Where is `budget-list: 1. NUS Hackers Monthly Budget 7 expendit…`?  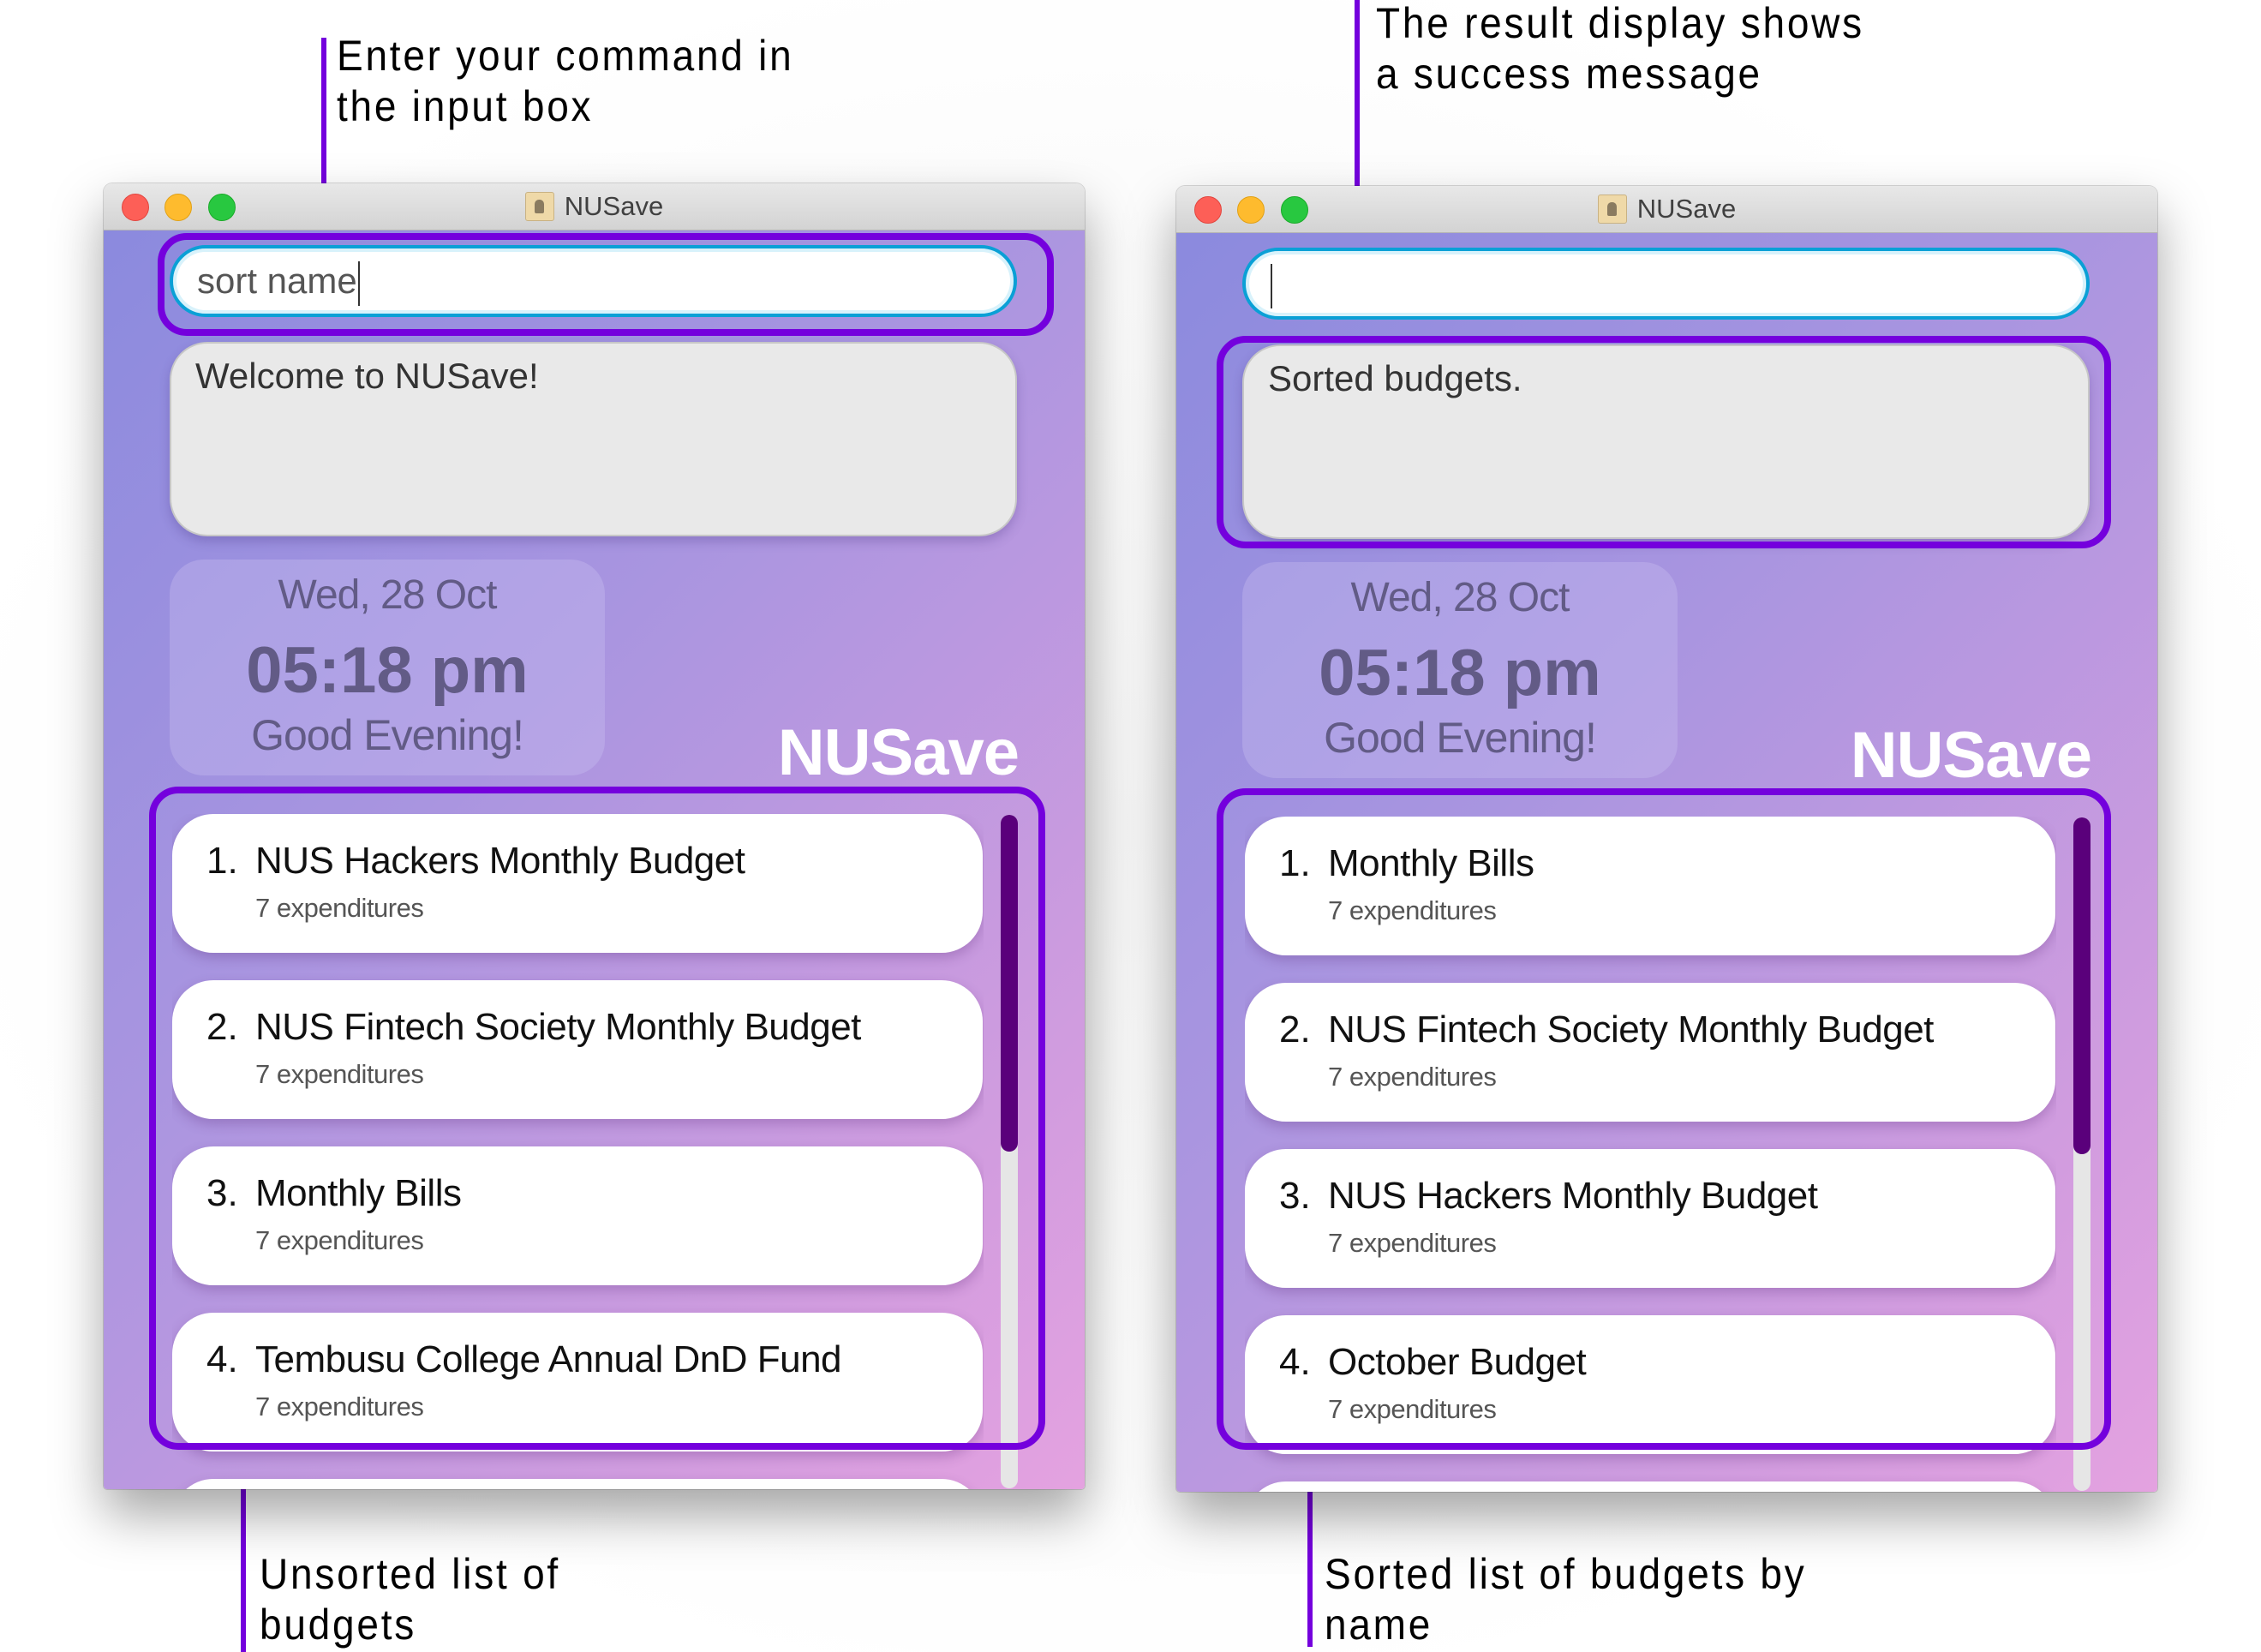
budget-list: 1. NUS Hackers Monthly Budget 7 expendit… is located at coordinates (578, 1151).